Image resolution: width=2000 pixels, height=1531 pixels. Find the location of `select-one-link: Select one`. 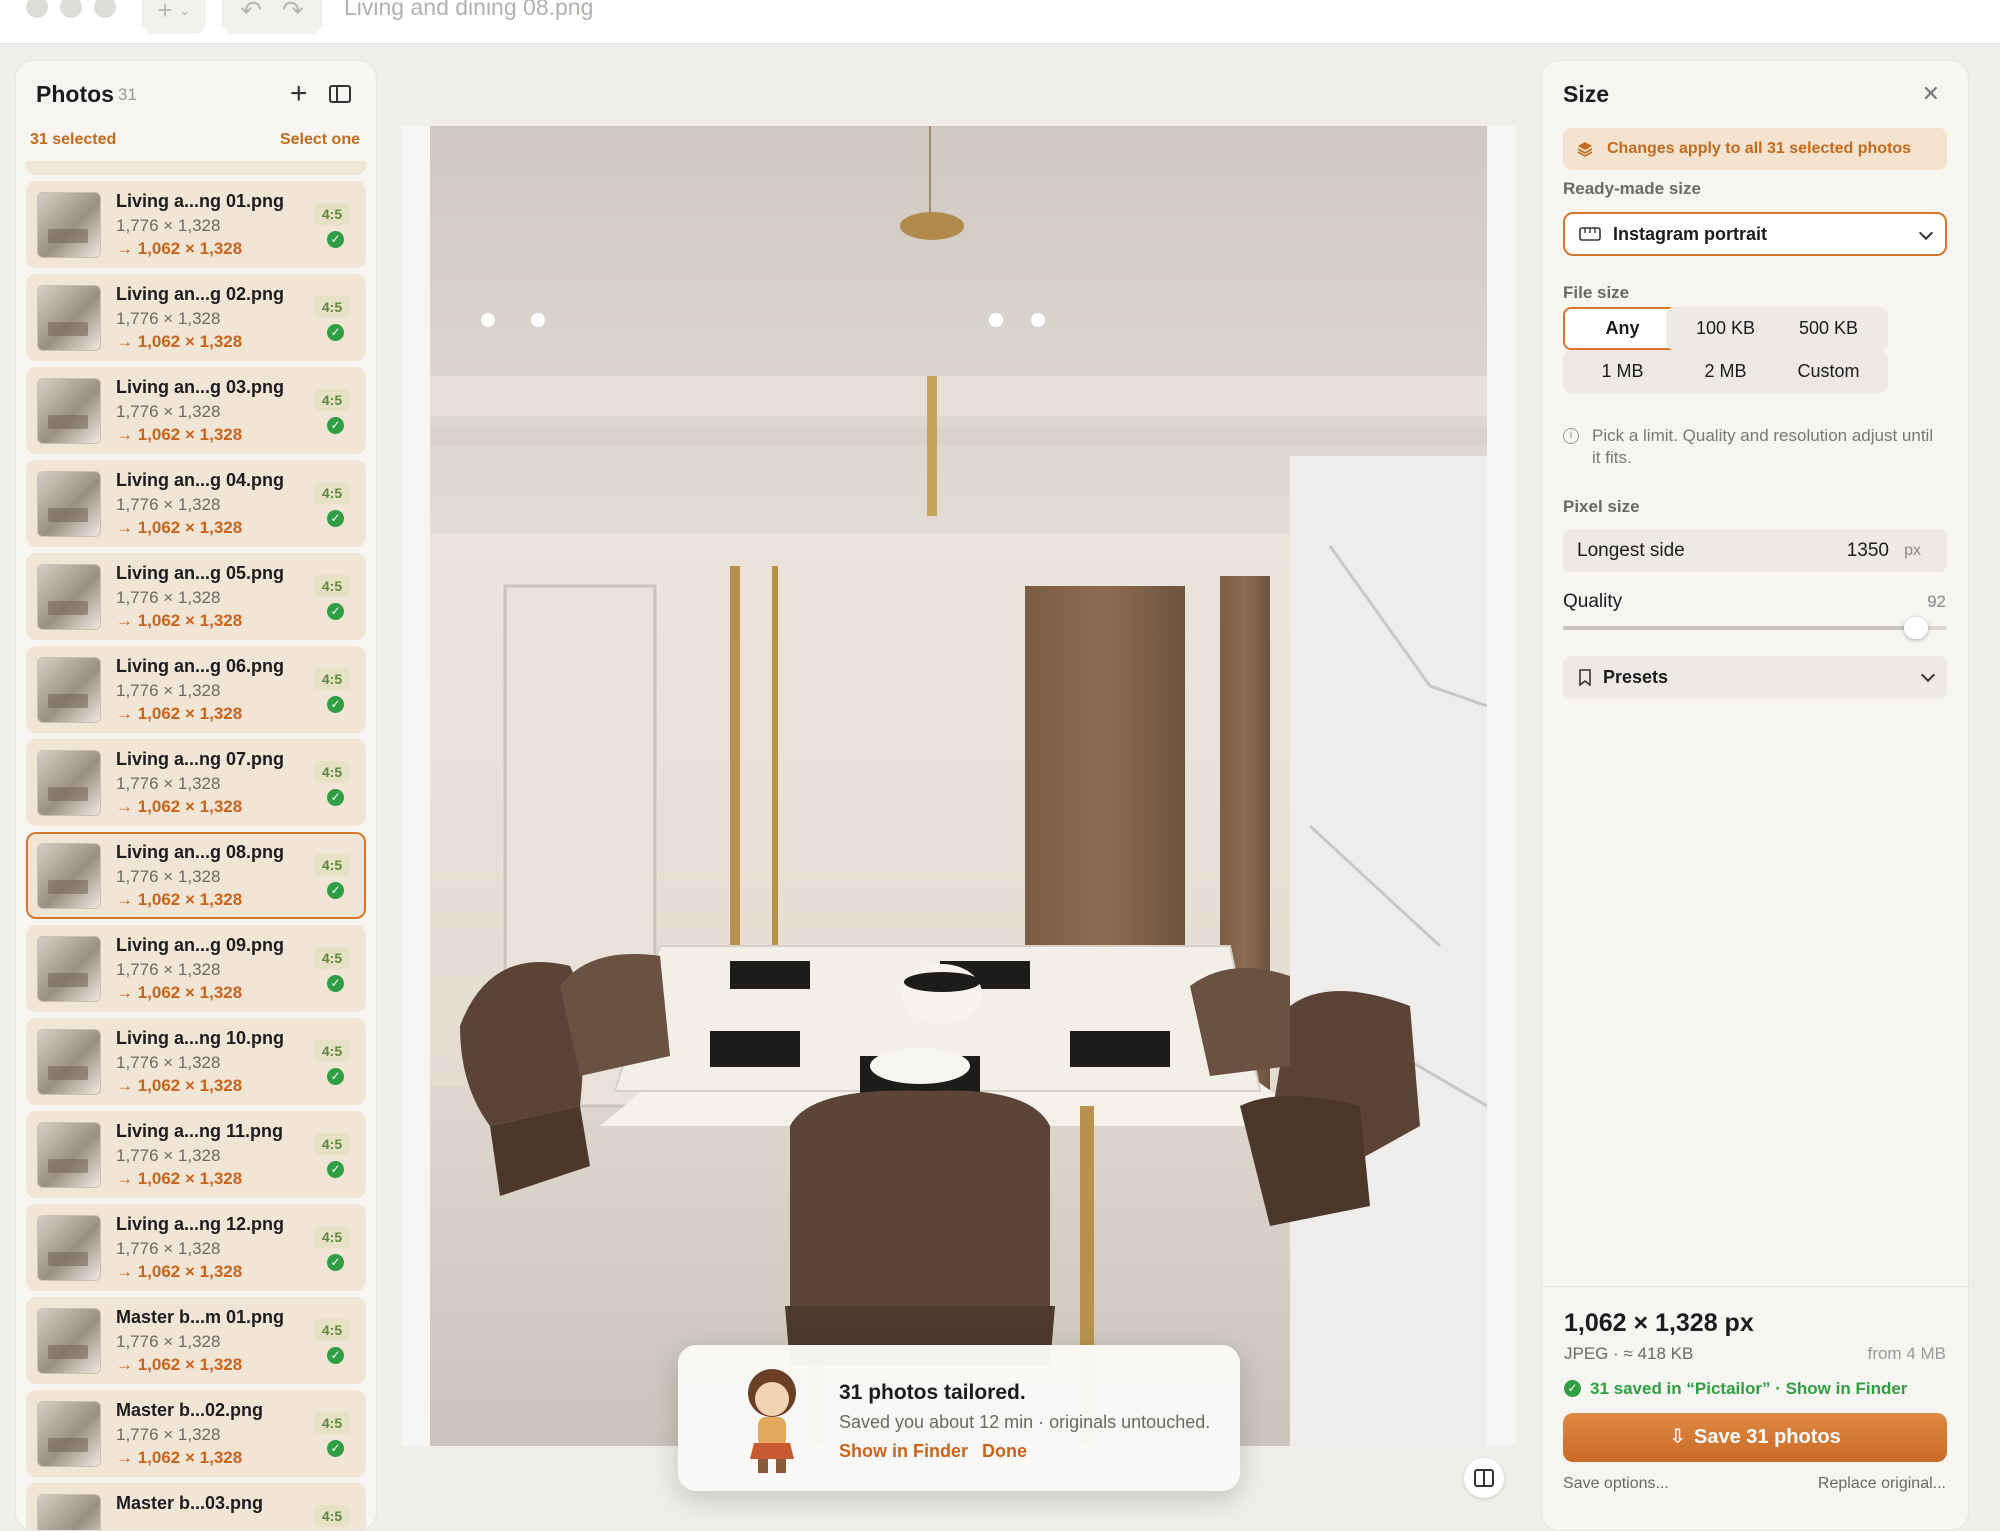

select-one-link: Select one is located at coordinates (320, 140).